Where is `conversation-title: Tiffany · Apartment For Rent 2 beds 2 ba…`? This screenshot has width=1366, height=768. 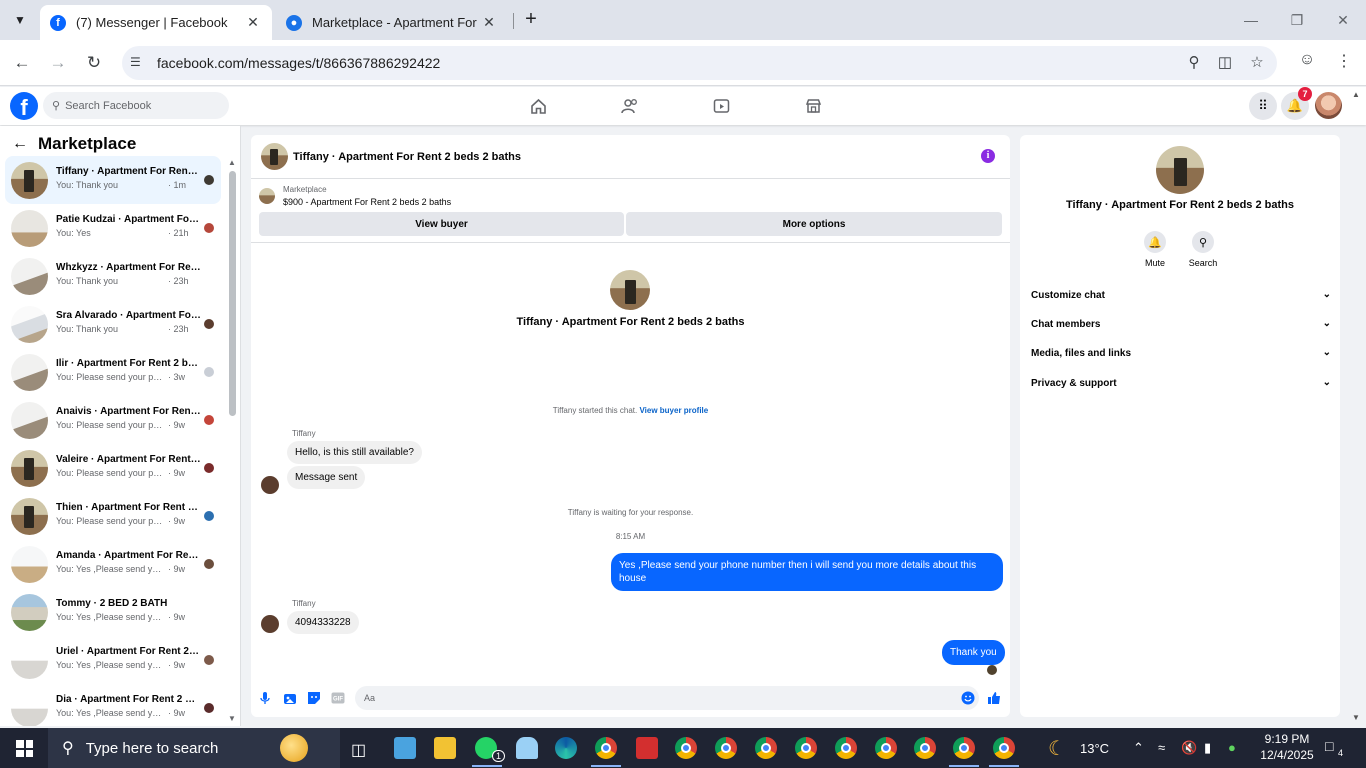 conversation-title: Tiffany · Apartment For Rent 2 beds 2 ba… is located at coordinates (407, 157).